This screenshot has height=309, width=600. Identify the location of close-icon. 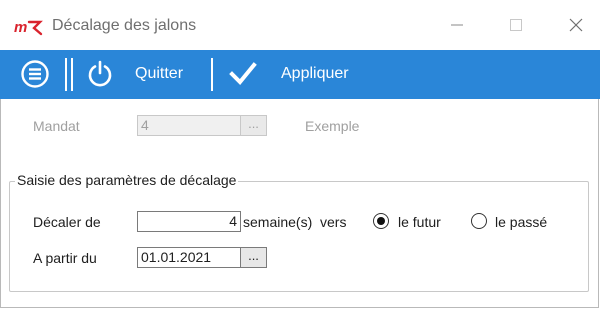
(576, 25).